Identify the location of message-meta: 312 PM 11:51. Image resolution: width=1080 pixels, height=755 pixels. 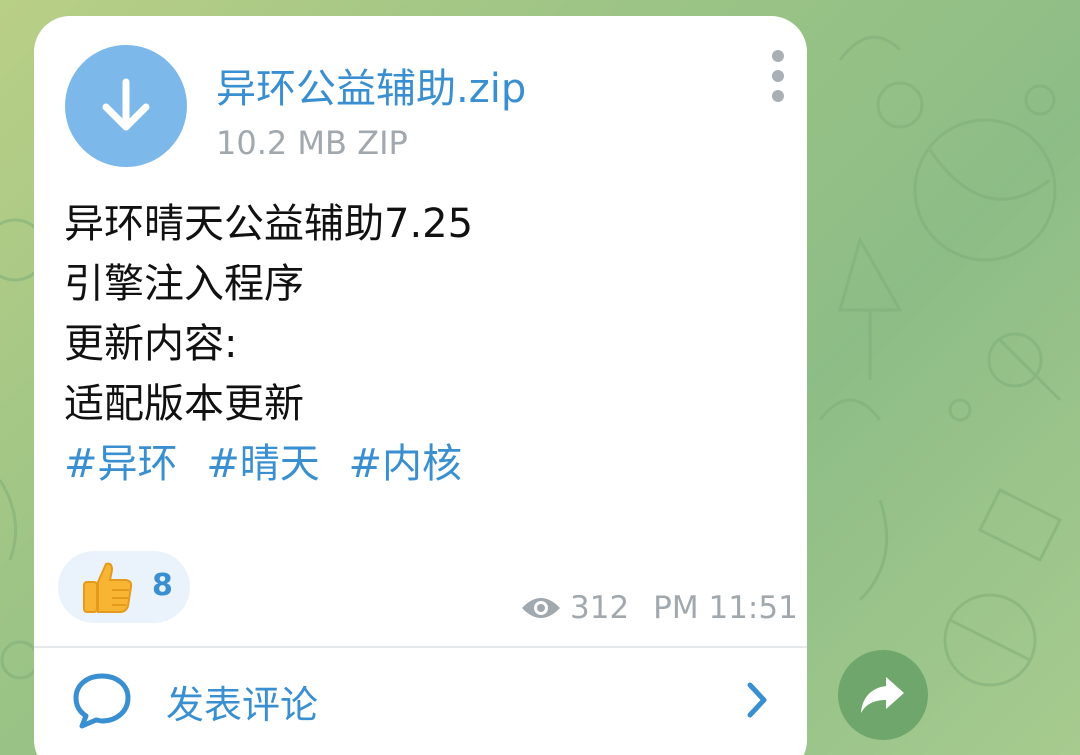
(659, 608).